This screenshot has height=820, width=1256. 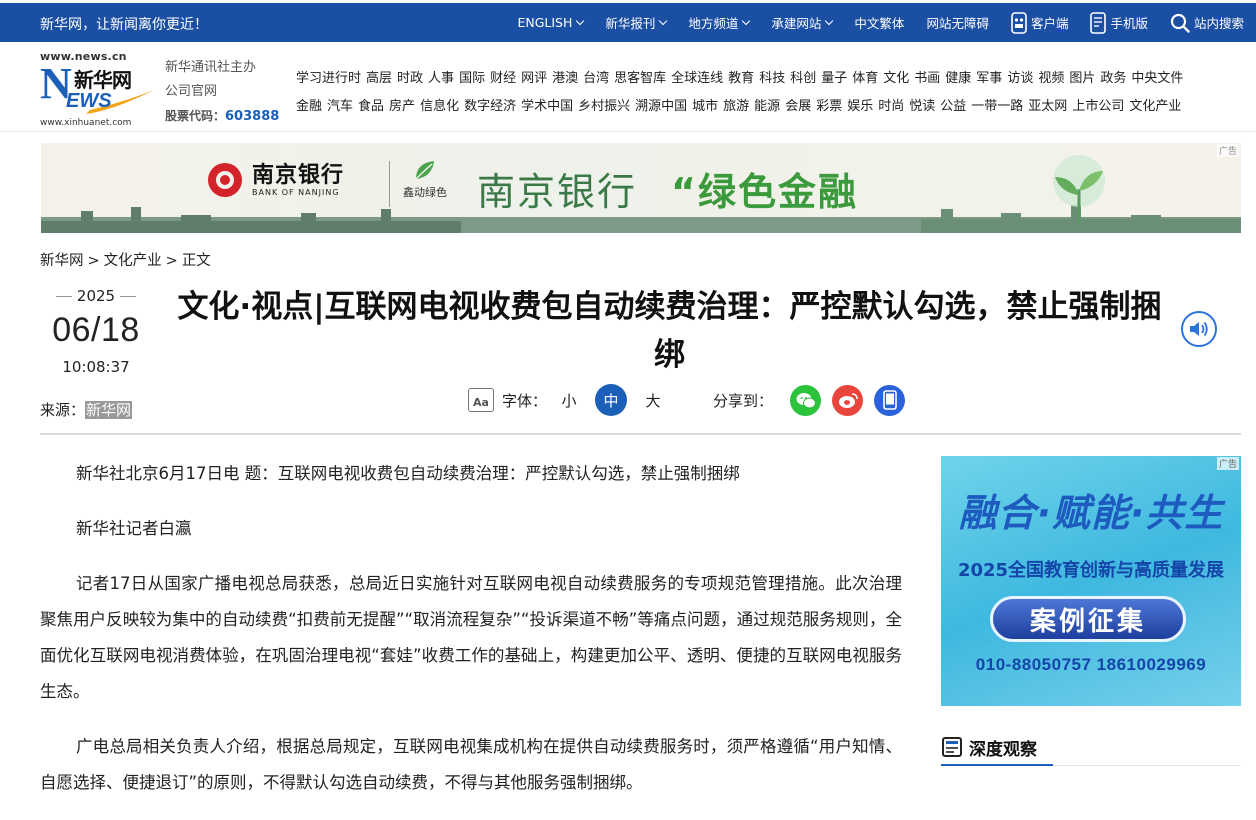 What do you see at coordinates (191, 91) in the screenshot?
I see `owner-line-2: 公司官网` at bounding box center [191, 91].